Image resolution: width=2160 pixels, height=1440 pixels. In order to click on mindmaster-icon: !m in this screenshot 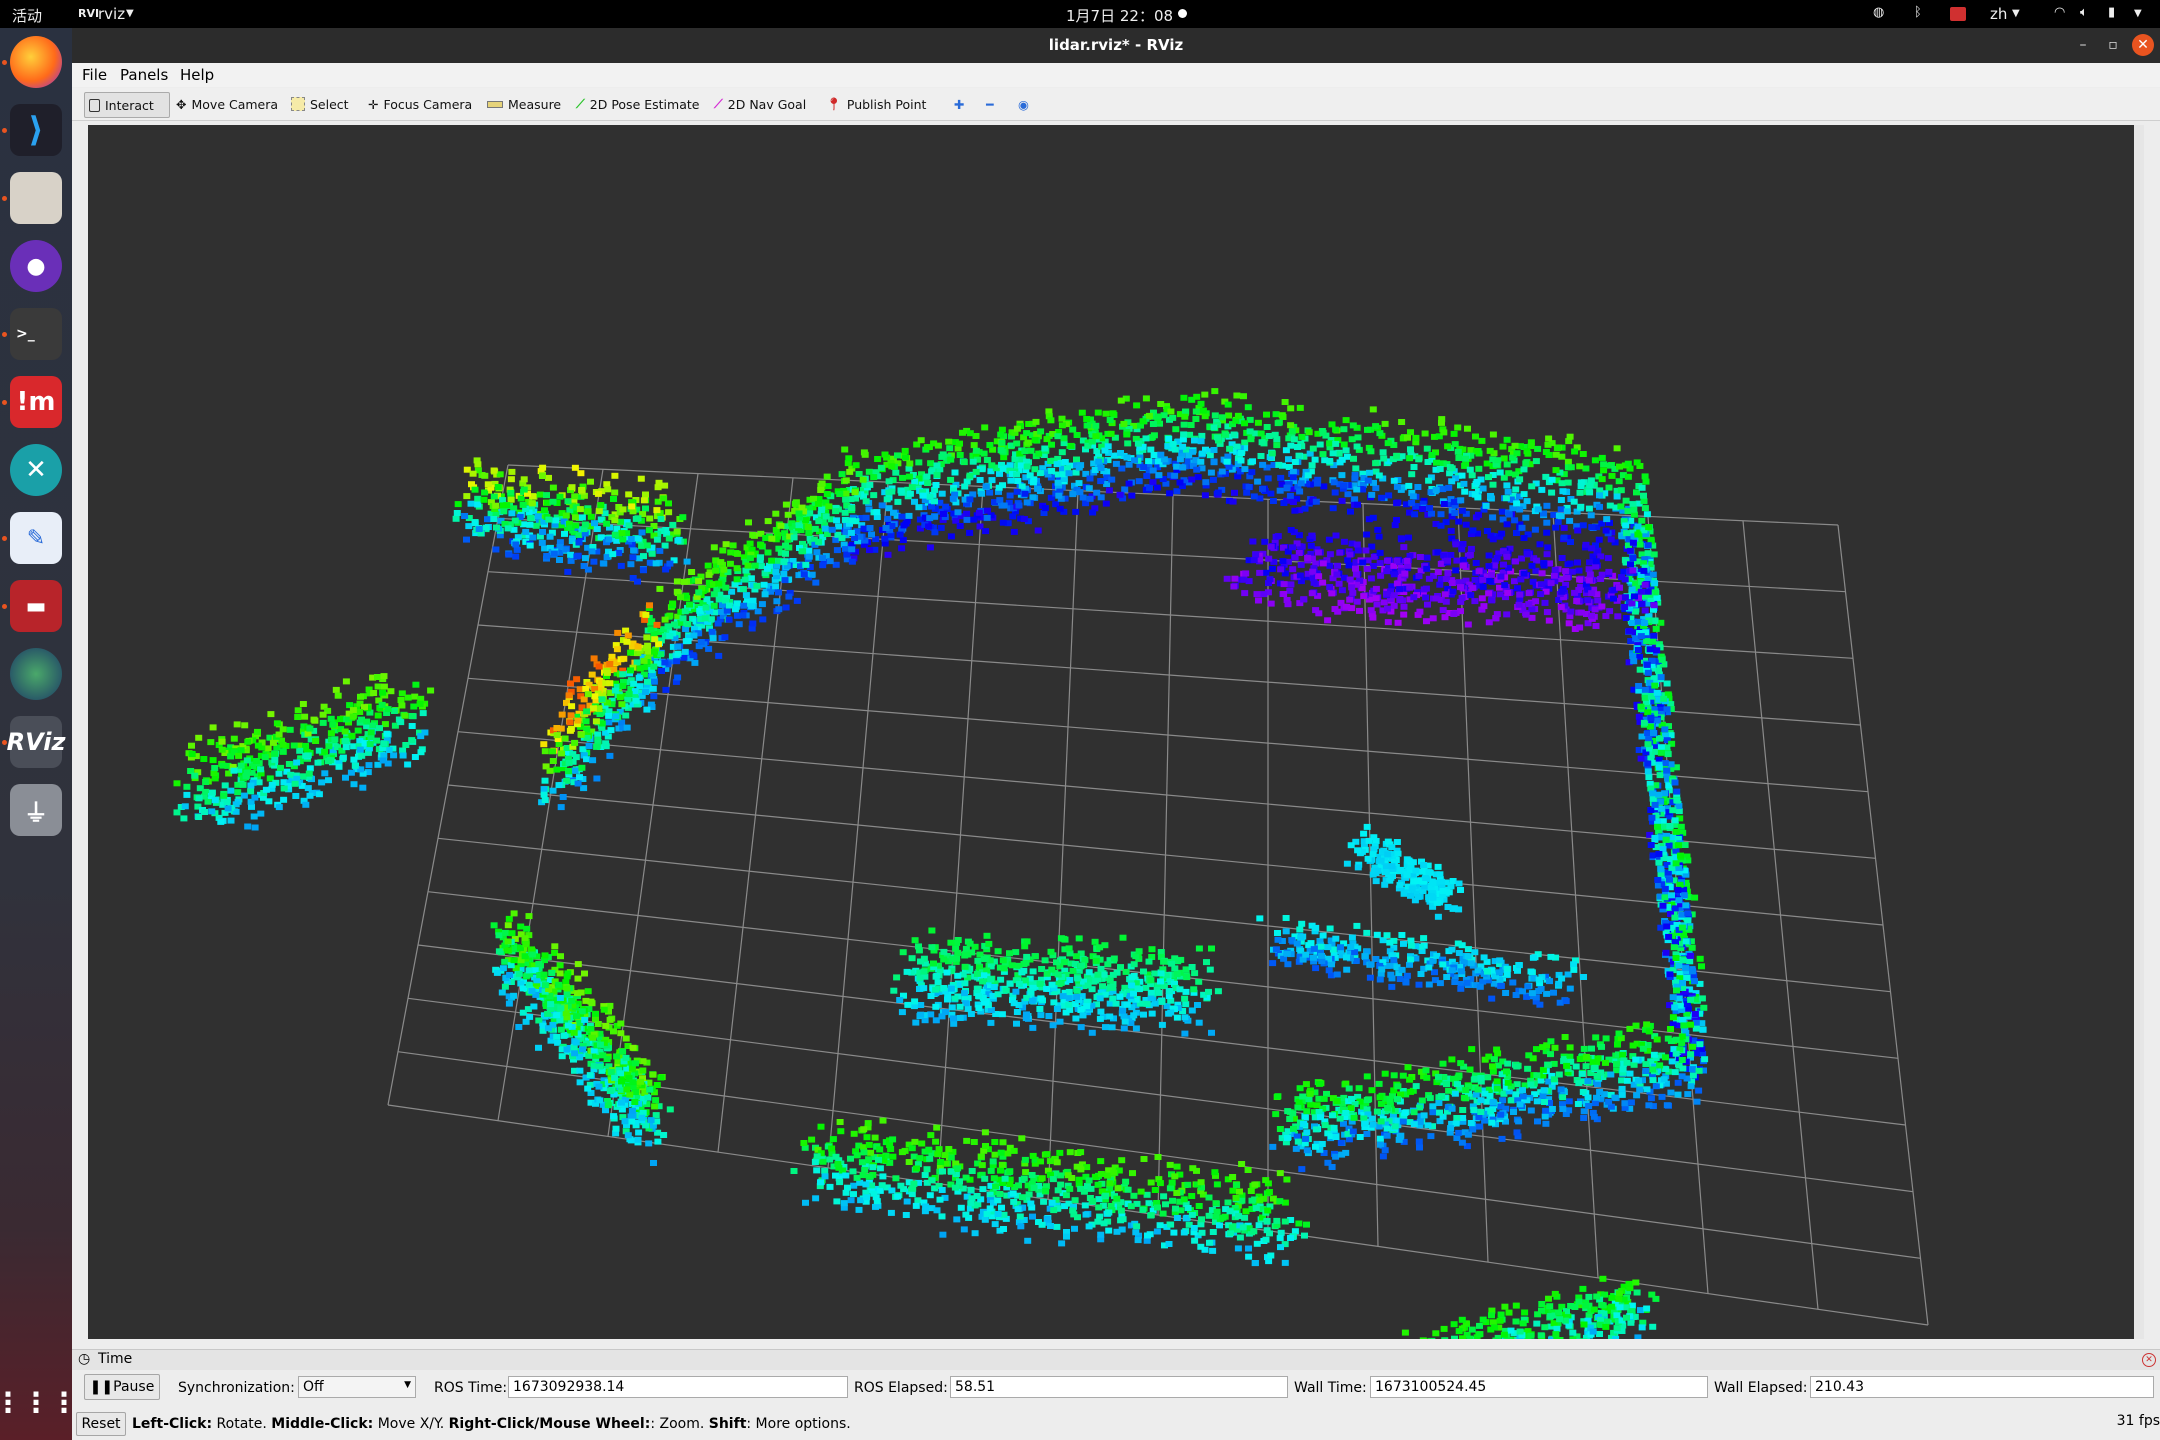, I will do `click(36, 402)`.